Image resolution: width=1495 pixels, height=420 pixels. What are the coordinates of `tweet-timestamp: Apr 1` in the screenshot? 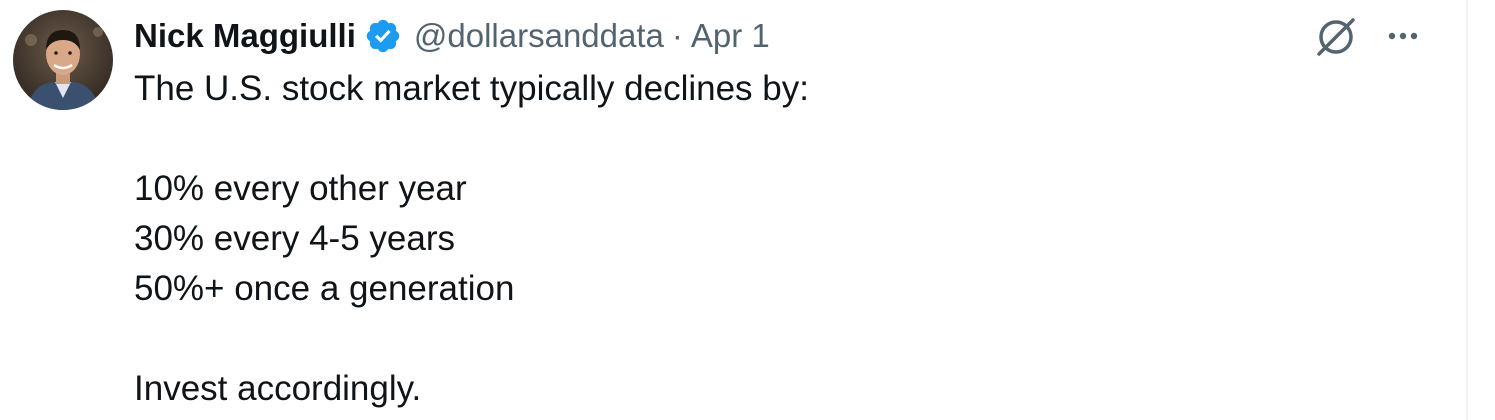 It's located at (730, 36).